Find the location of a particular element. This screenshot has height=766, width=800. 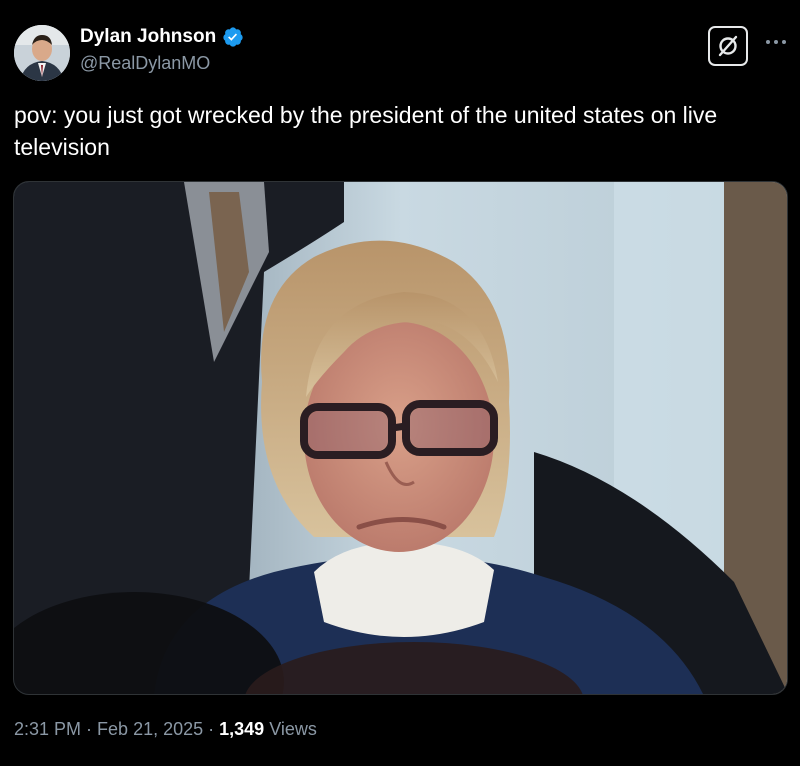

views-count: 1,349 is located at coordinates (242, 729).